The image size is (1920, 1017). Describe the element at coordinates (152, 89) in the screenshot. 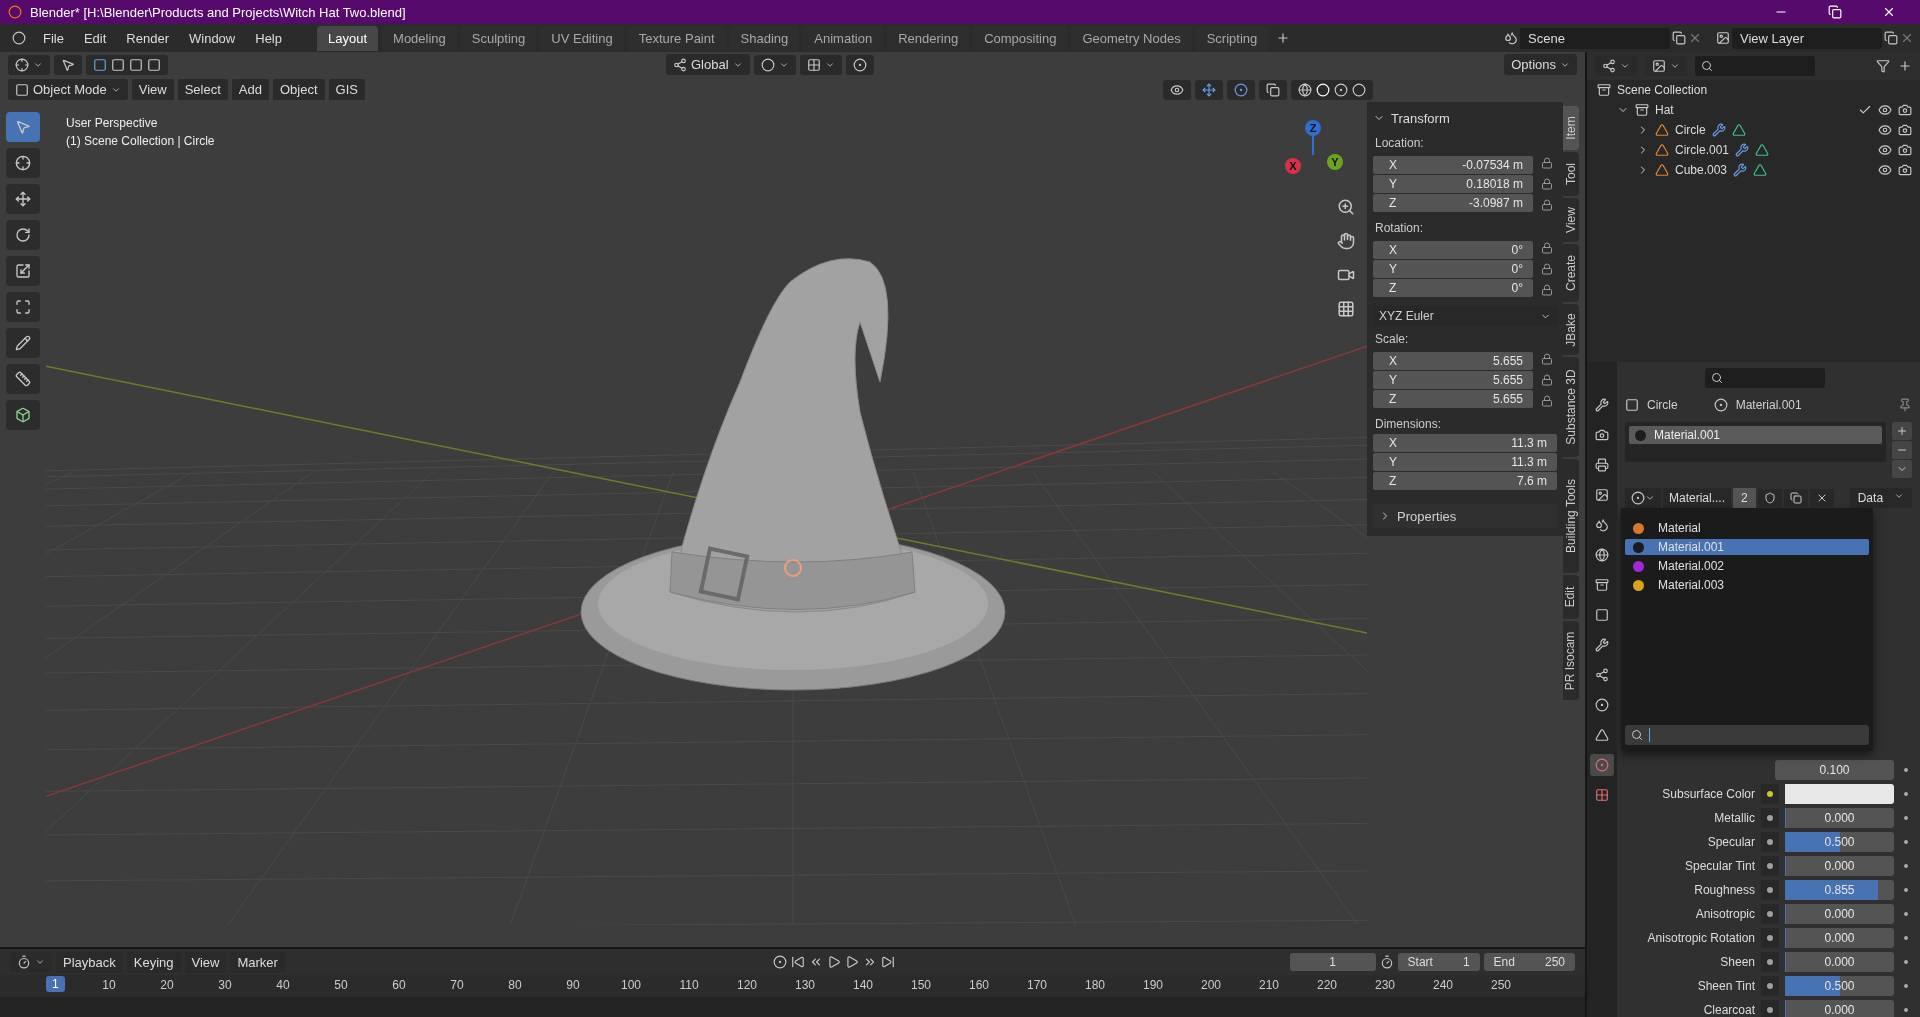

I see `viewport-menu: View` at that location.